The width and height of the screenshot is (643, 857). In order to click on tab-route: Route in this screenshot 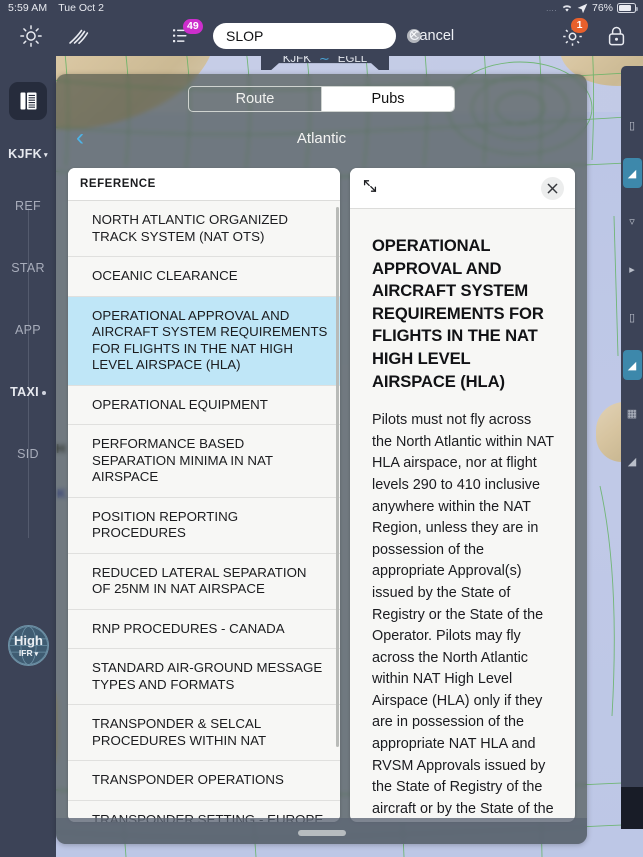, I will do `click(255, 99)`.